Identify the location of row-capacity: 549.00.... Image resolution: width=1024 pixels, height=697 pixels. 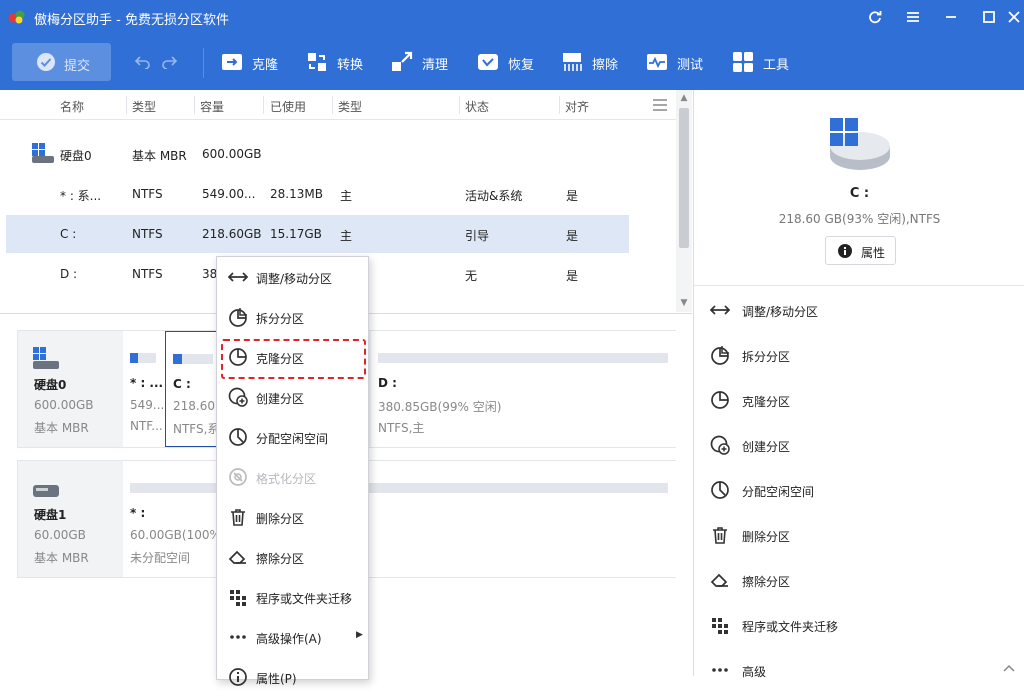
(229, 194).